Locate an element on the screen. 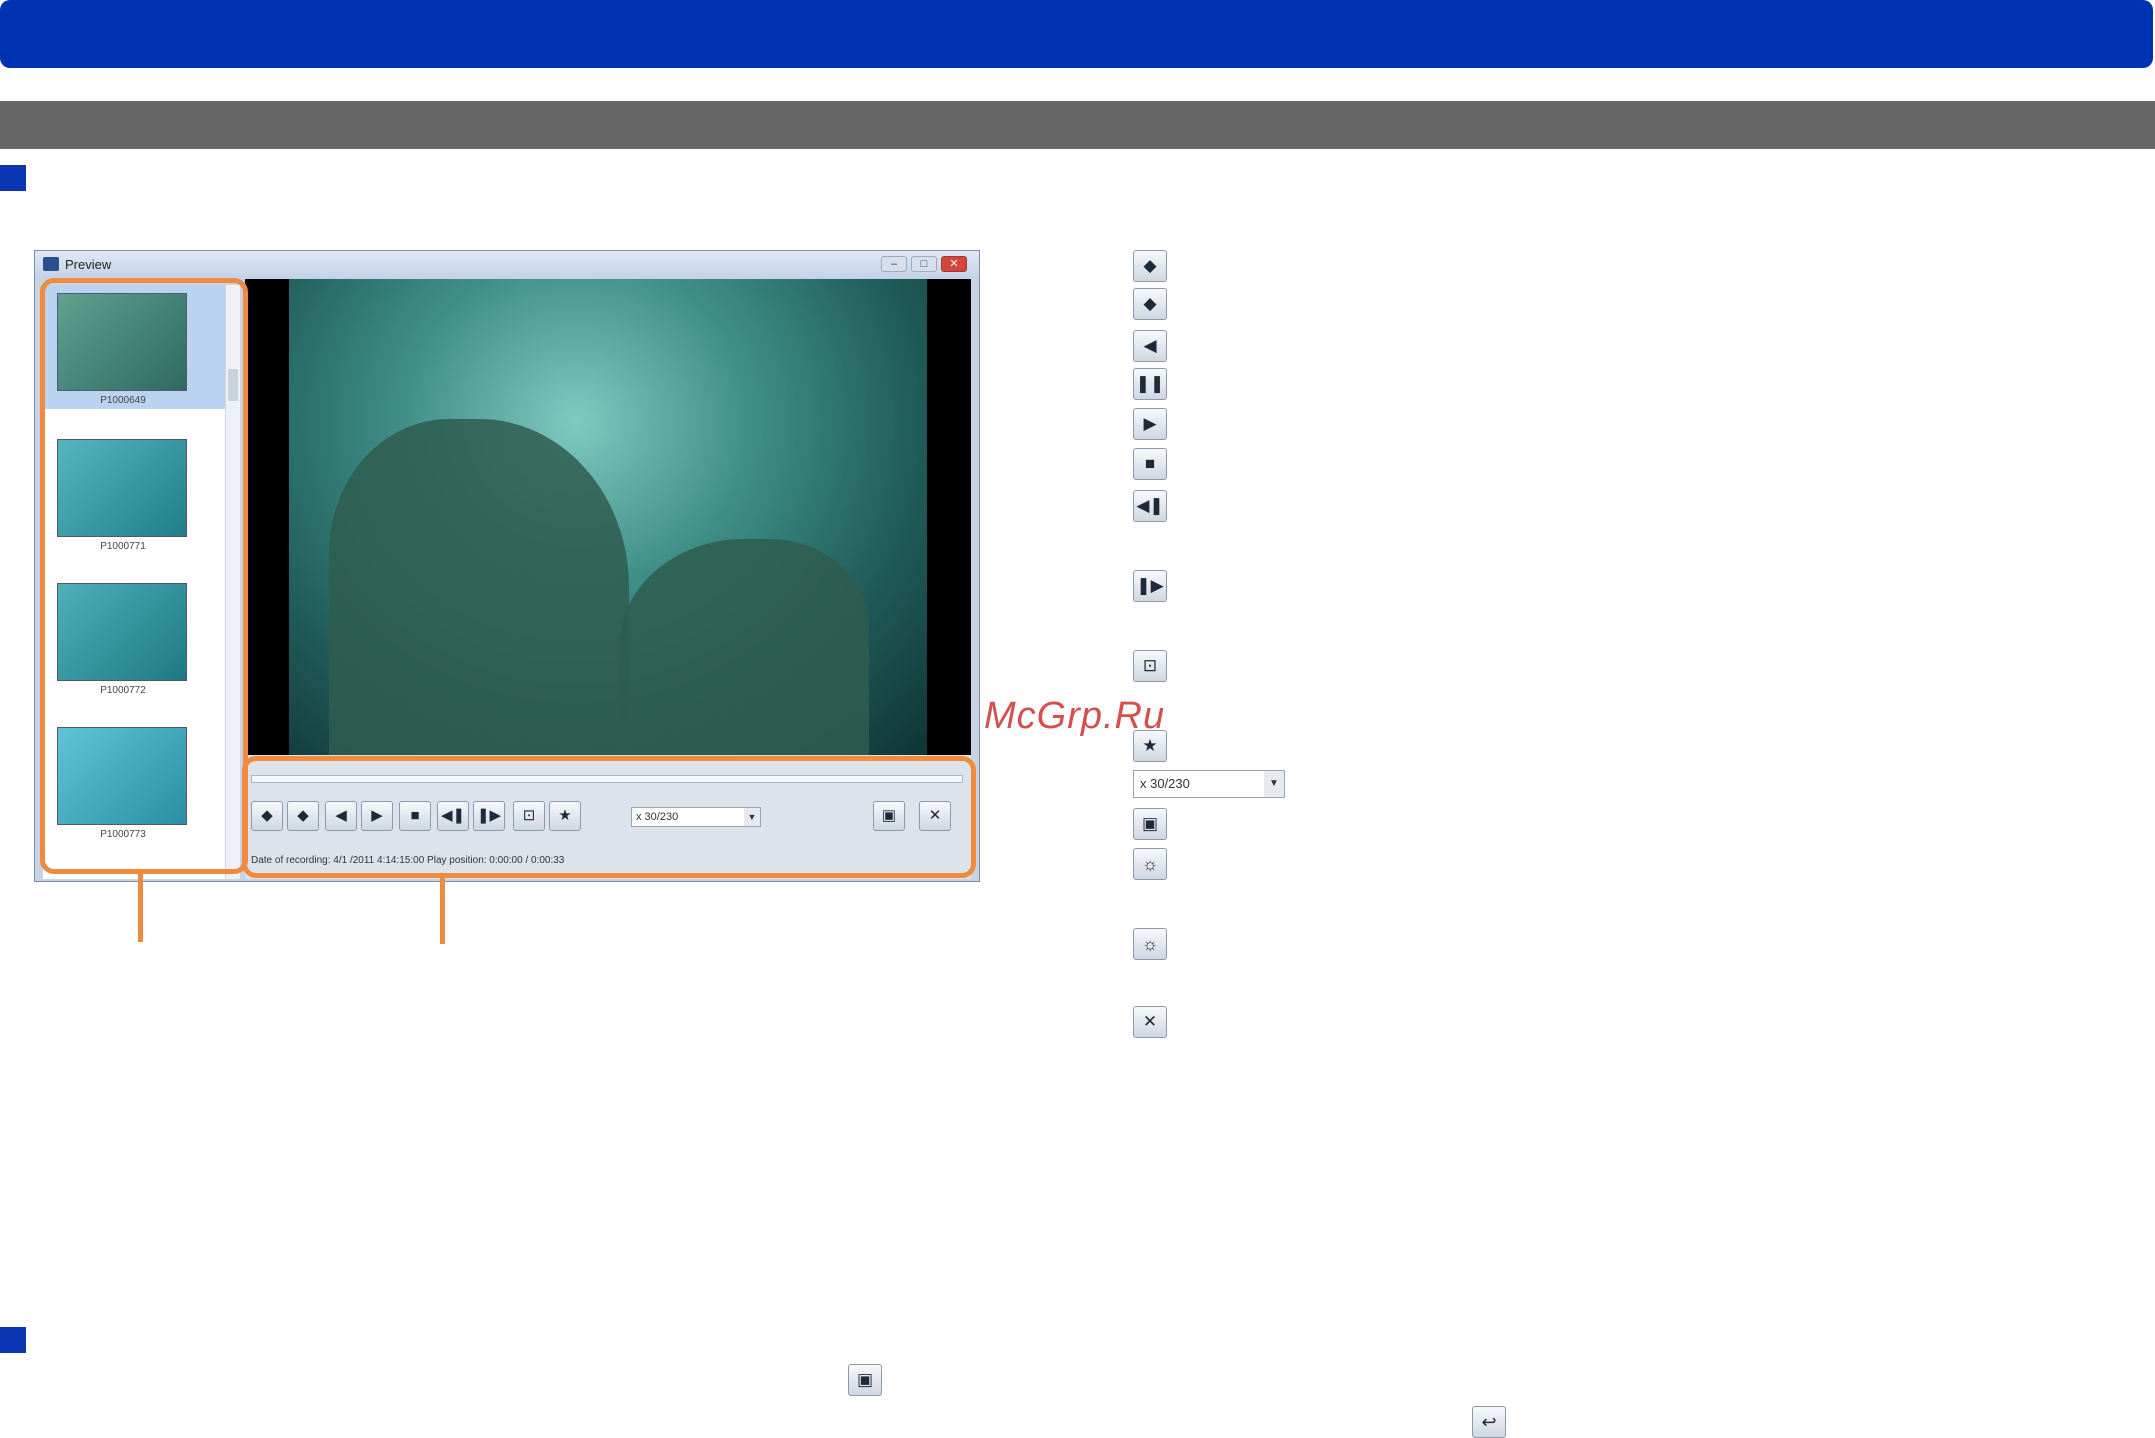  chevron-down-icon: ▼ is located at coordinates (1274, 784).